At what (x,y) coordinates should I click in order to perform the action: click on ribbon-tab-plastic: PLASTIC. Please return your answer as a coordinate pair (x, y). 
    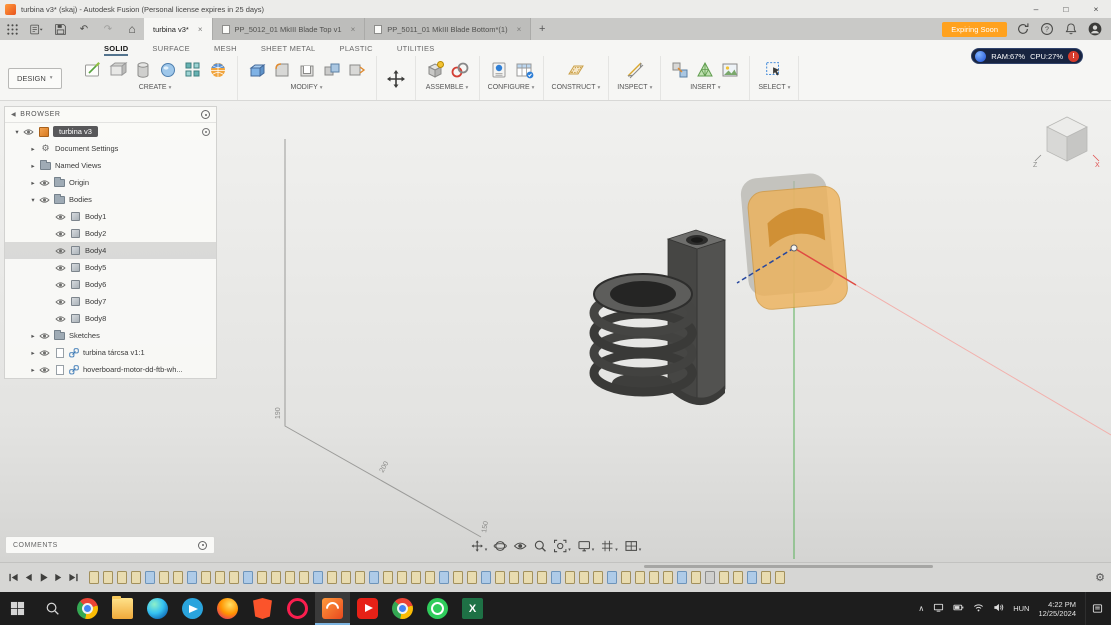
    Looking at the image, I should click on (356, 50).